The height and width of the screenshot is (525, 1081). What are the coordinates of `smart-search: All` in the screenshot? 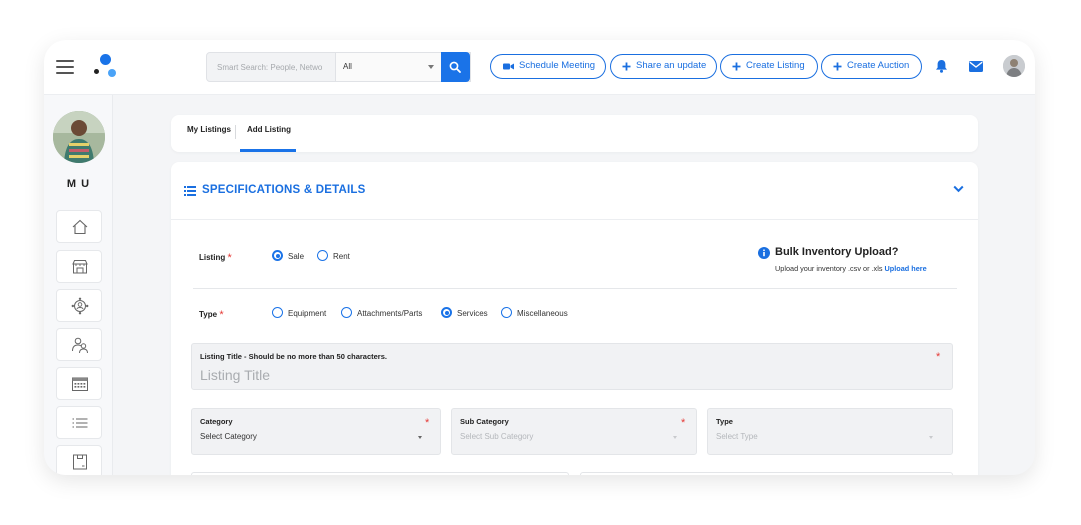 It's located at (338, 67).